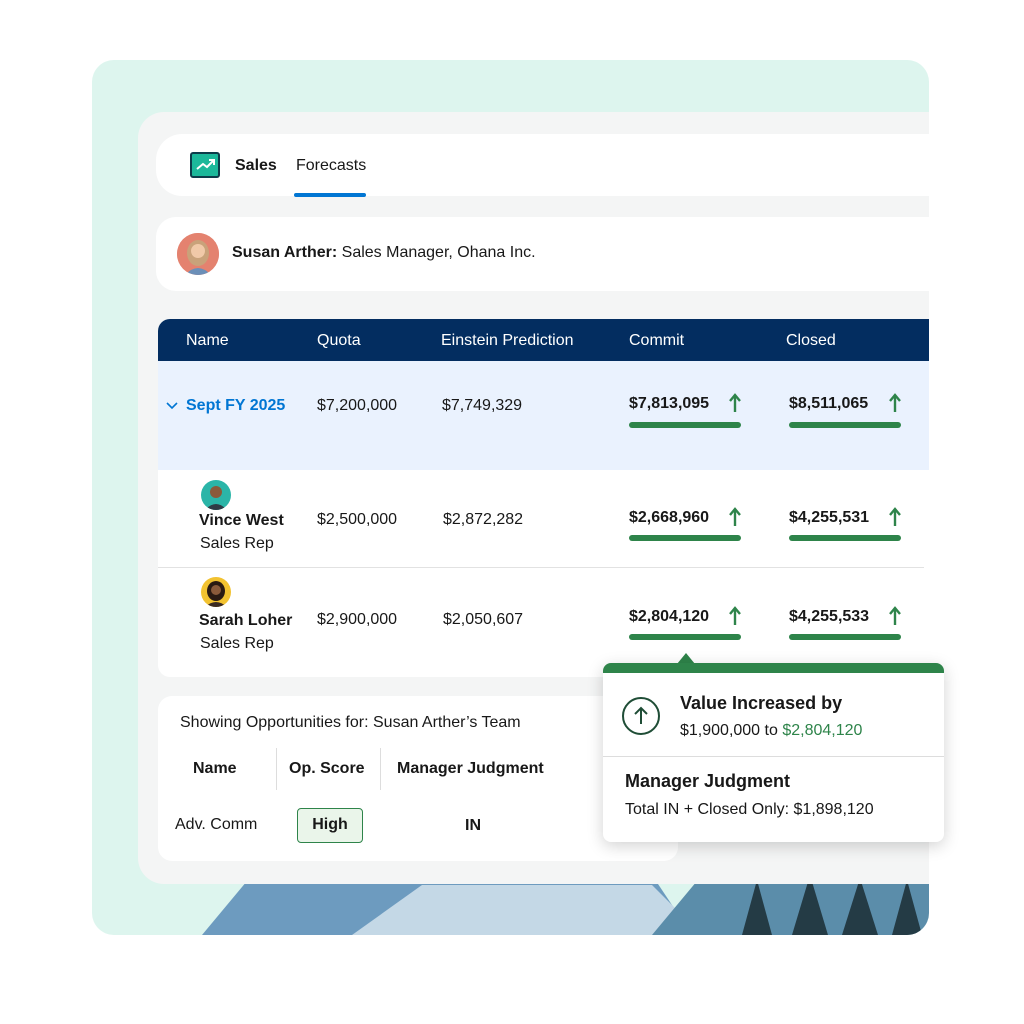 The height and width of the screenshot is (1024, 1024). I want to click on op-score-badge: High, so click(330, 825).